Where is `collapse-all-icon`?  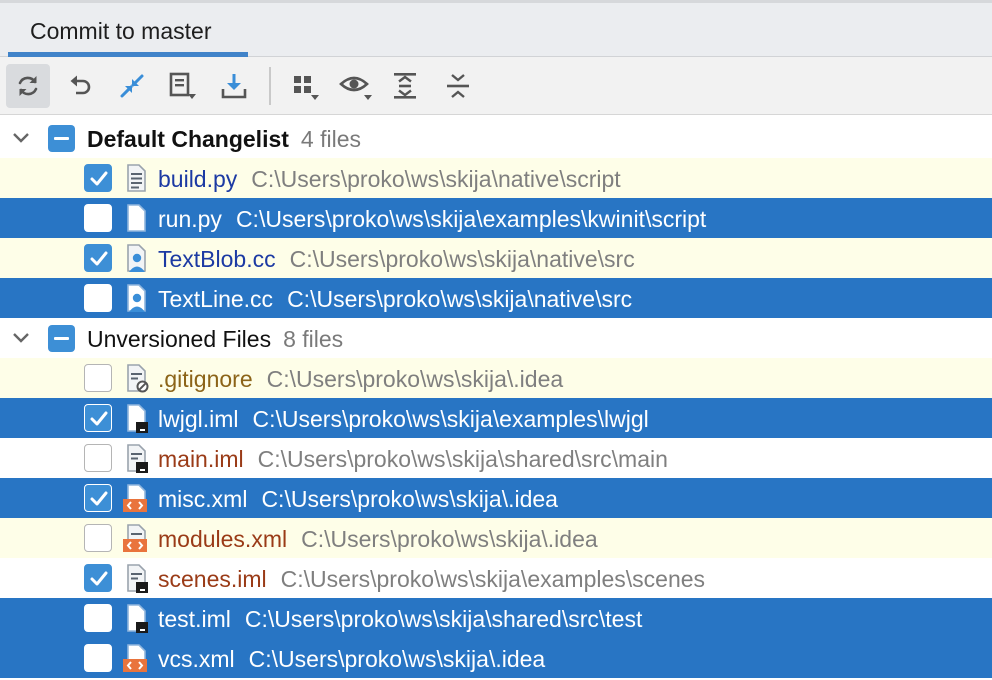 collapse-all-icon is located at coordinates (458, 86).